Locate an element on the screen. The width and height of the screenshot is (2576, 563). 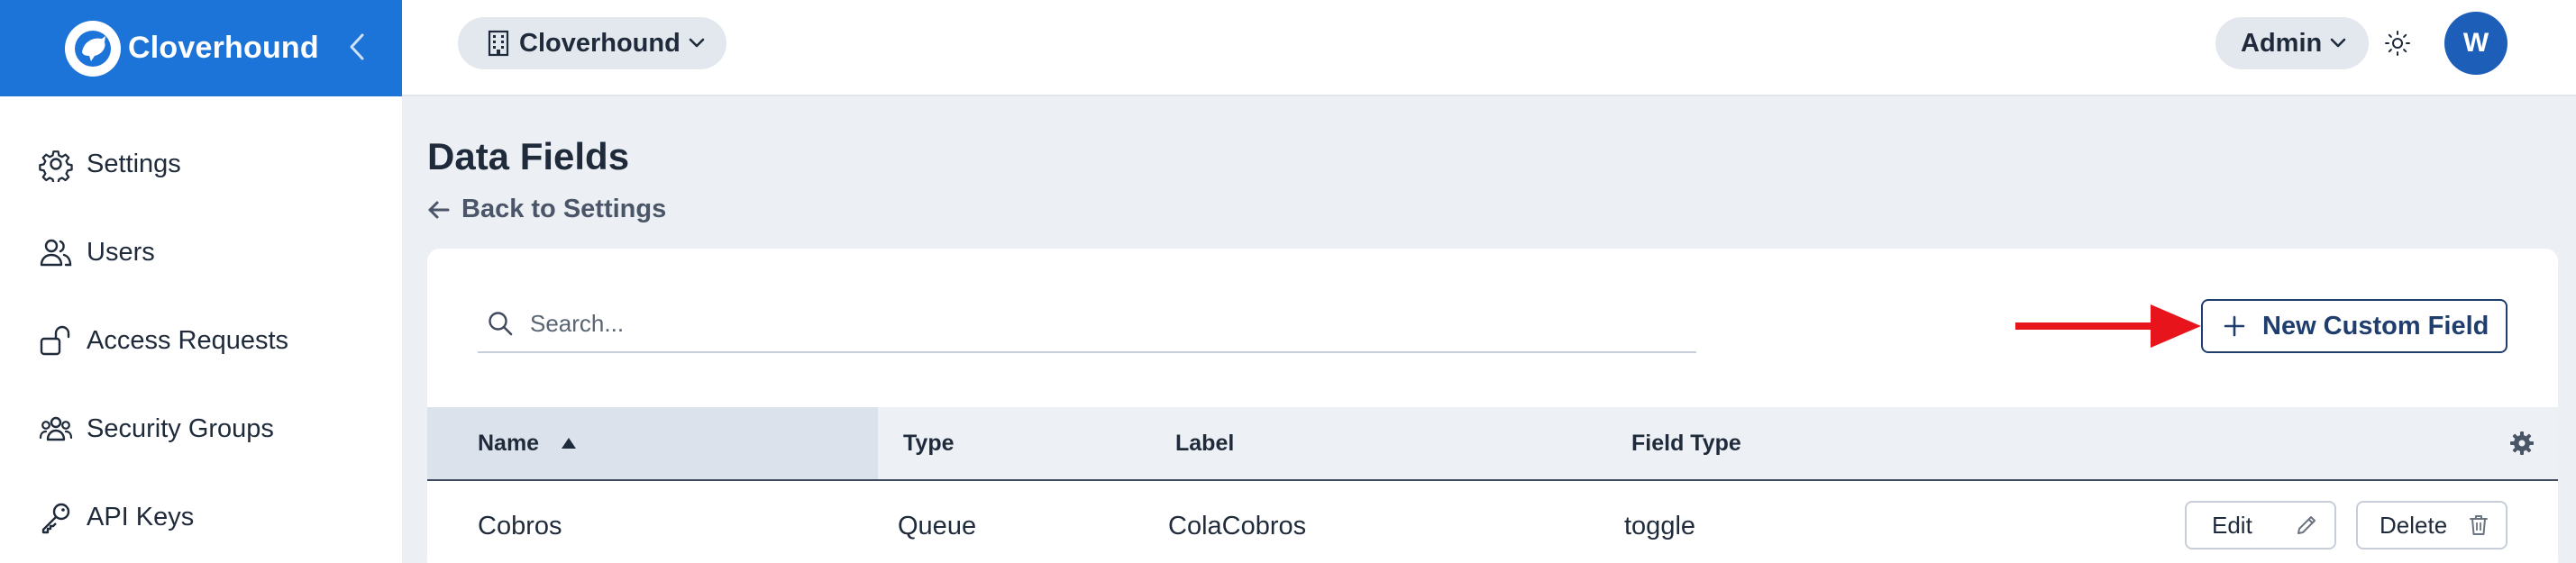
sidebar-item-access-requests: Access Requests is located at coordinates (201, 340).